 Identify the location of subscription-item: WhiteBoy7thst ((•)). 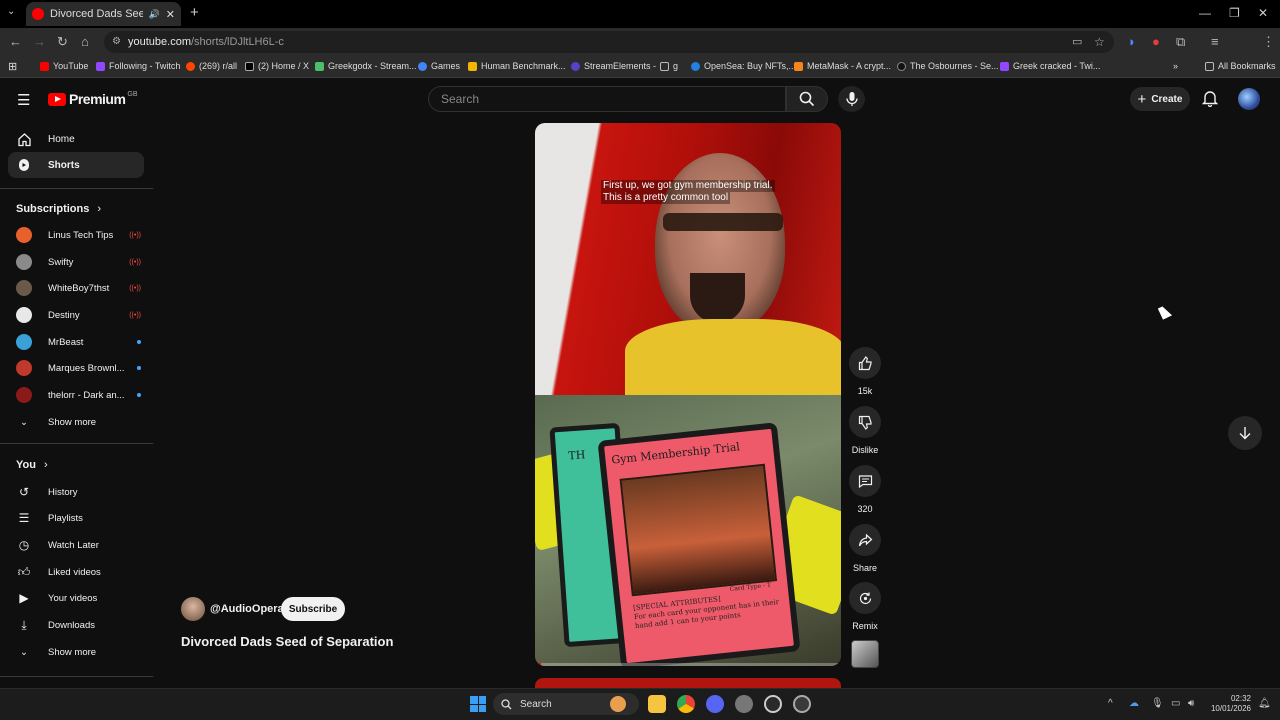
(78, 288).